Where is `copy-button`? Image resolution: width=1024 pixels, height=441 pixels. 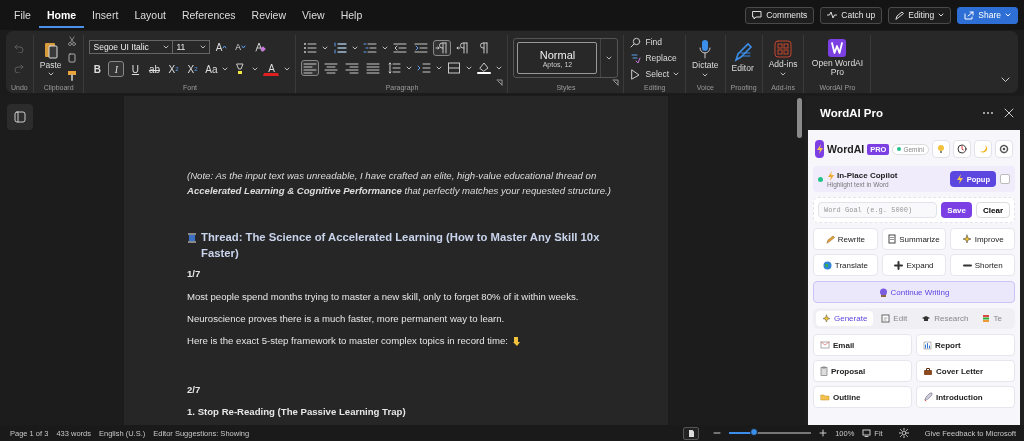 copy-button is located at coordinates (72, 58).